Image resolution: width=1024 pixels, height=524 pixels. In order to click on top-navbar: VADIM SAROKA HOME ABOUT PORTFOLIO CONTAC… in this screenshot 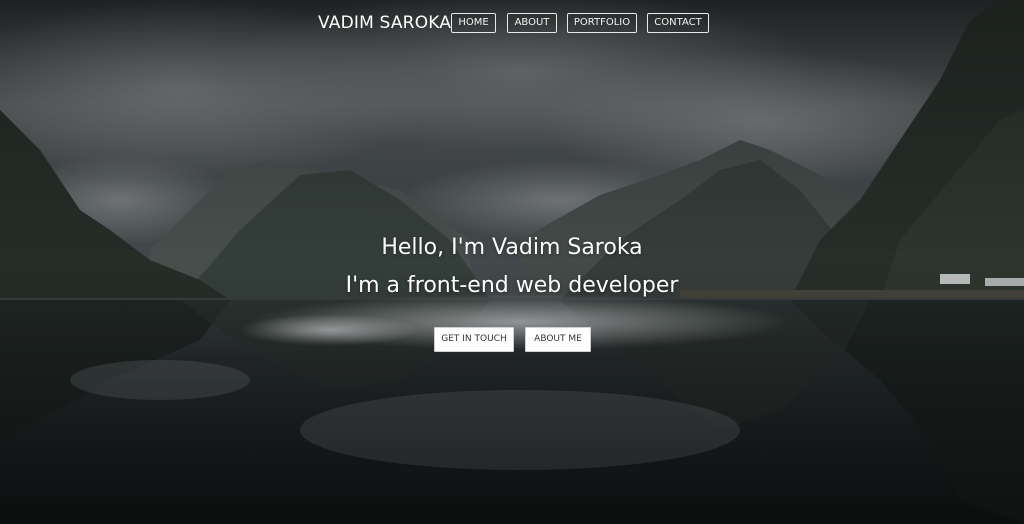, I will do `click(512, 24)`.